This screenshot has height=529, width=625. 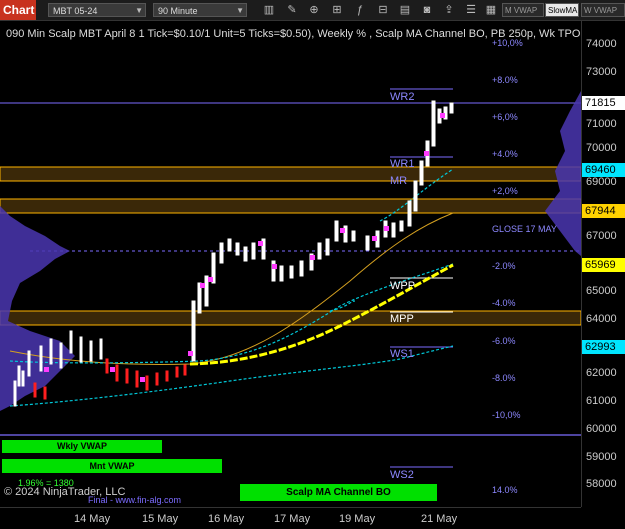 I want to click on scalp-bo-box: Scalp MA Channel BO, so click(x=338, y=492).